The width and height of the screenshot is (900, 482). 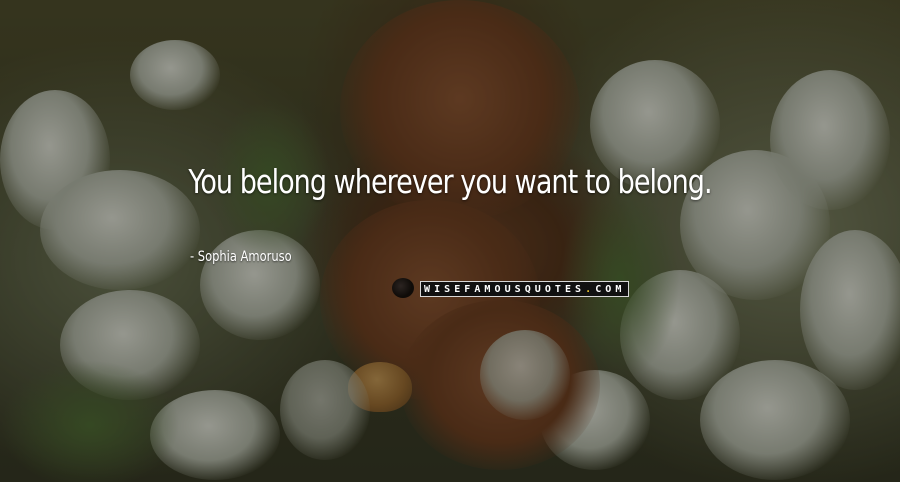 I want to click on quote-text: You belong wherever you want to belong., so click(x=450, y=181).